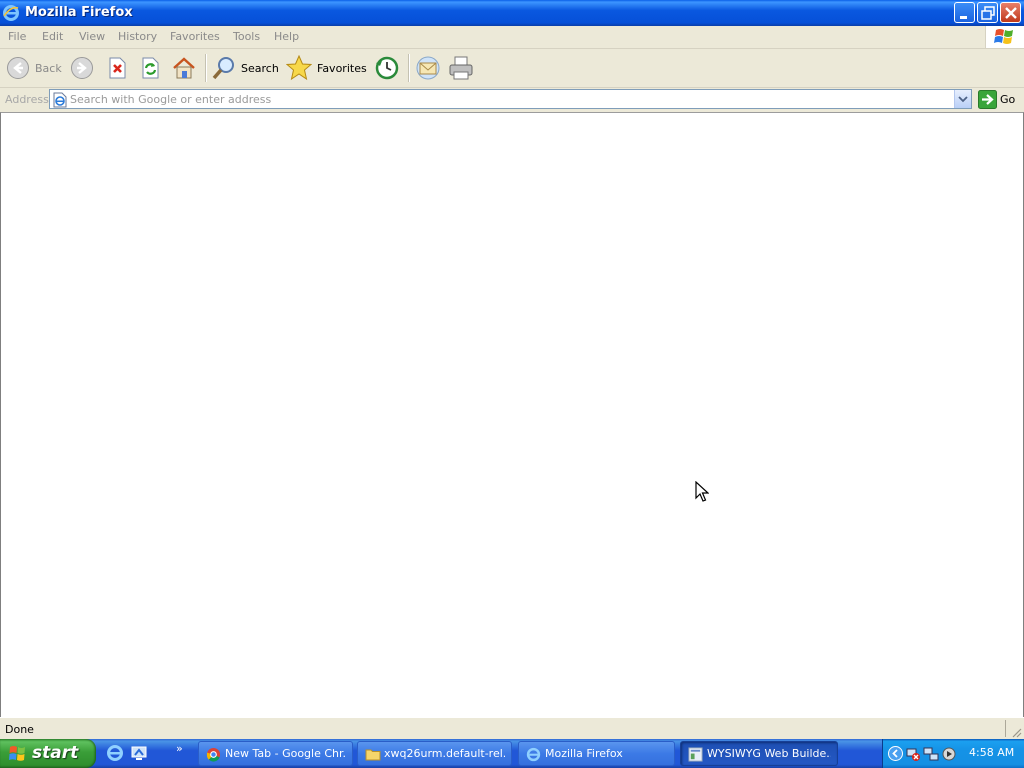 The image size is (1024, 768). What do you see at coordinates (299, 68) in the screenshot?
I see `favorites-star-icon` at bounding box center [299, 68].